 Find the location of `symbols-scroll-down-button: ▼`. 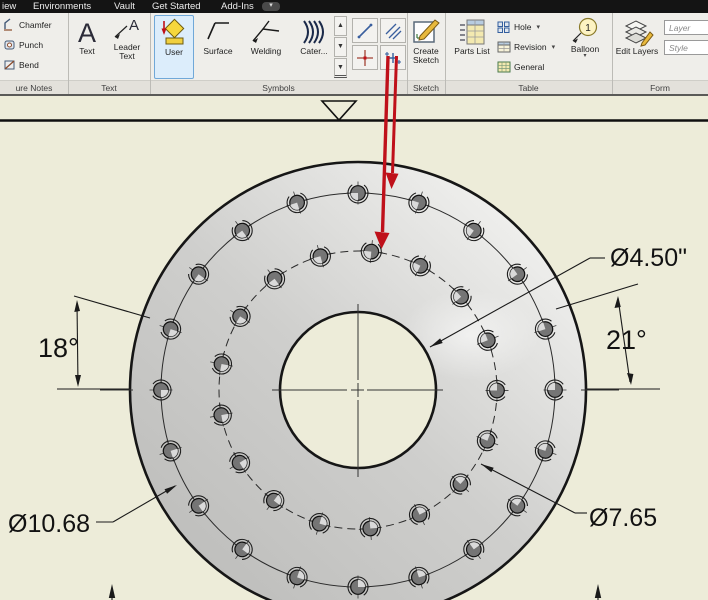

symbols-scroll-down-button: ▼ is located at coordinates (340, 47).